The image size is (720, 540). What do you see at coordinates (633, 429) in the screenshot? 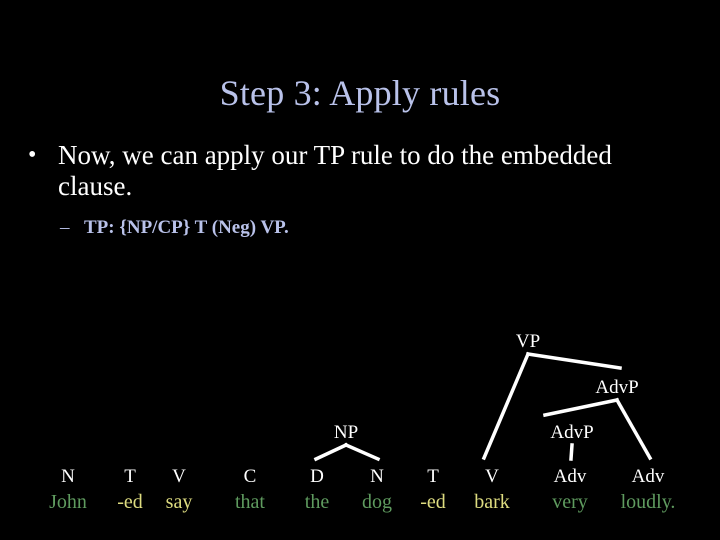
I see `tree-edge-advp-to-adv2` at bounding box center [633, 429].